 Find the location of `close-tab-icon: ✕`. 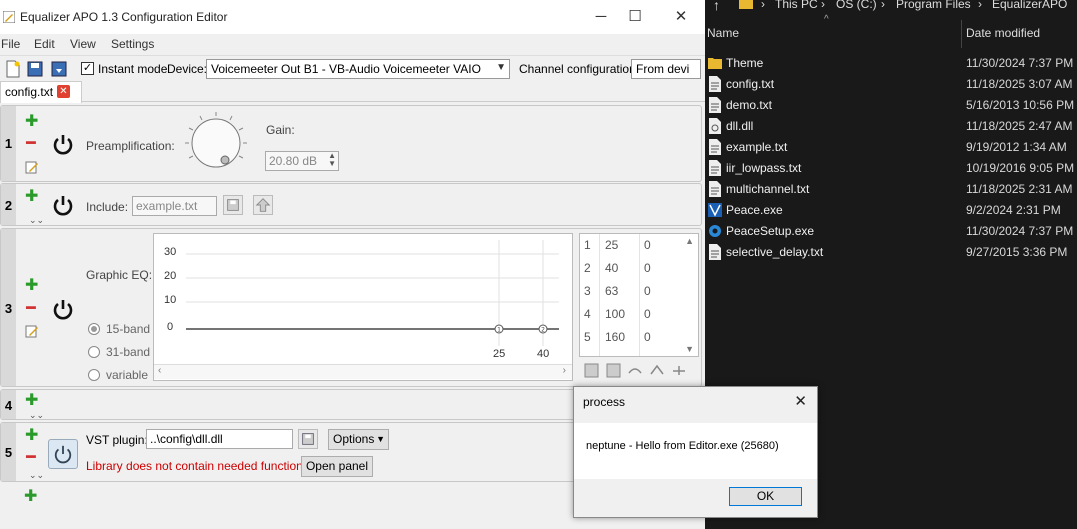

close-tab-icon: ✕ is located at coordinates (63, 91).